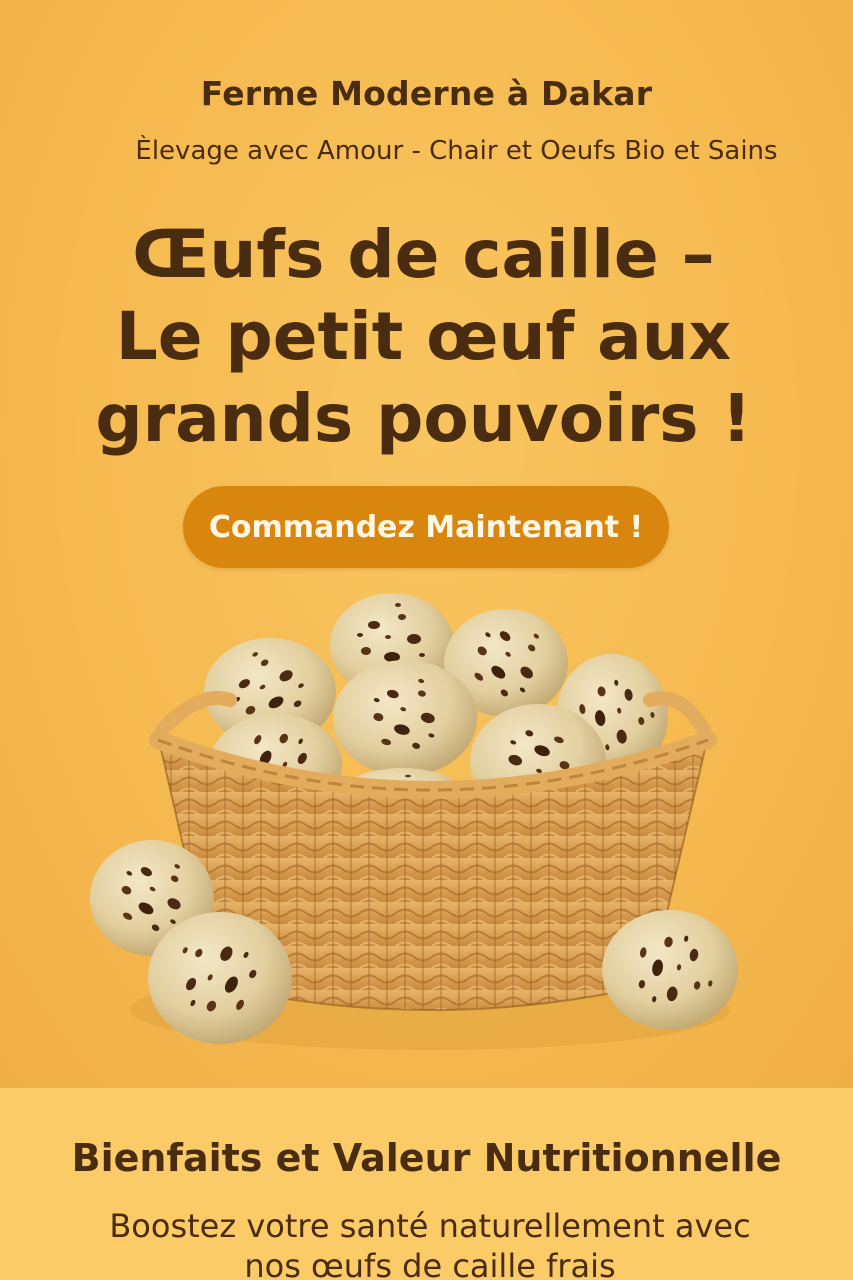  Describe the element at coordinates (423, 254) in the screenshot. I see `headline-line: Œufs de caille –` at that location.